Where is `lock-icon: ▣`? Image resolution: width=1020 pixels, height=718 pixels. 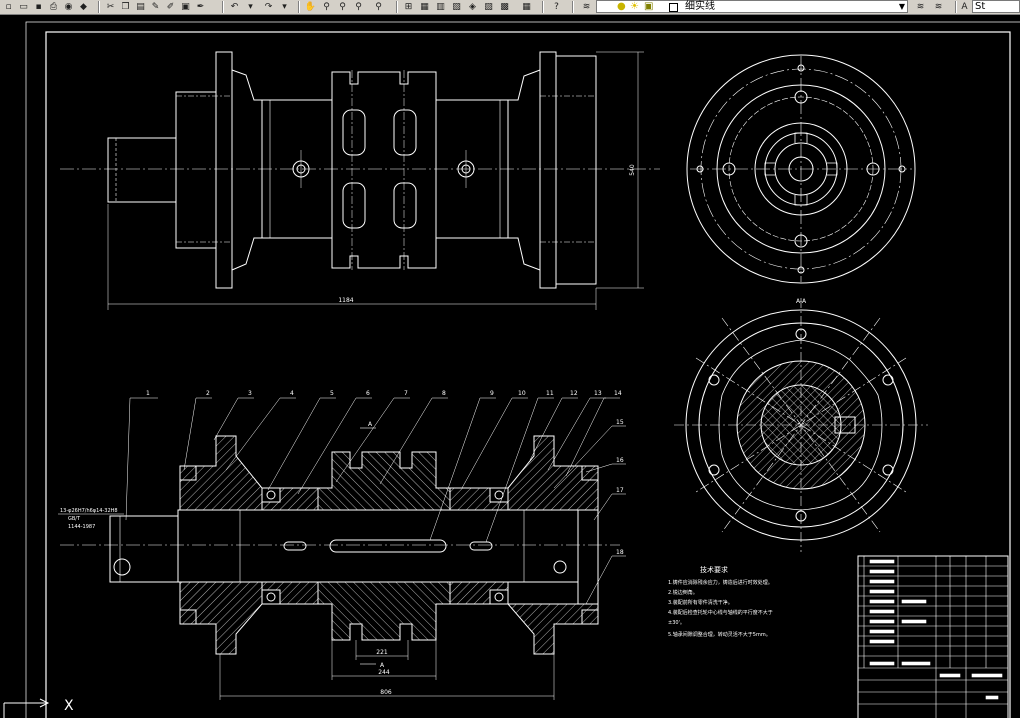 lock-icon: ▣ is located at coordinates (649, 6).